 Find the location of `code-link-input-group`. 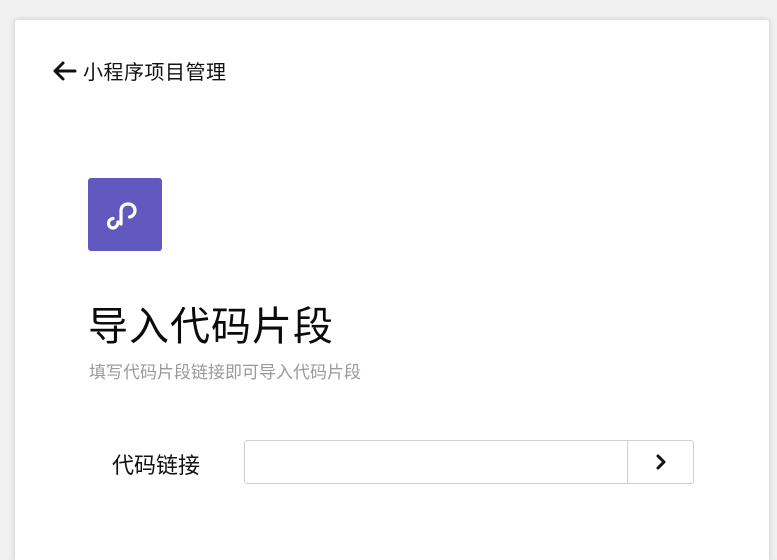

code-link-input-group is located at coordinates (469, 462).